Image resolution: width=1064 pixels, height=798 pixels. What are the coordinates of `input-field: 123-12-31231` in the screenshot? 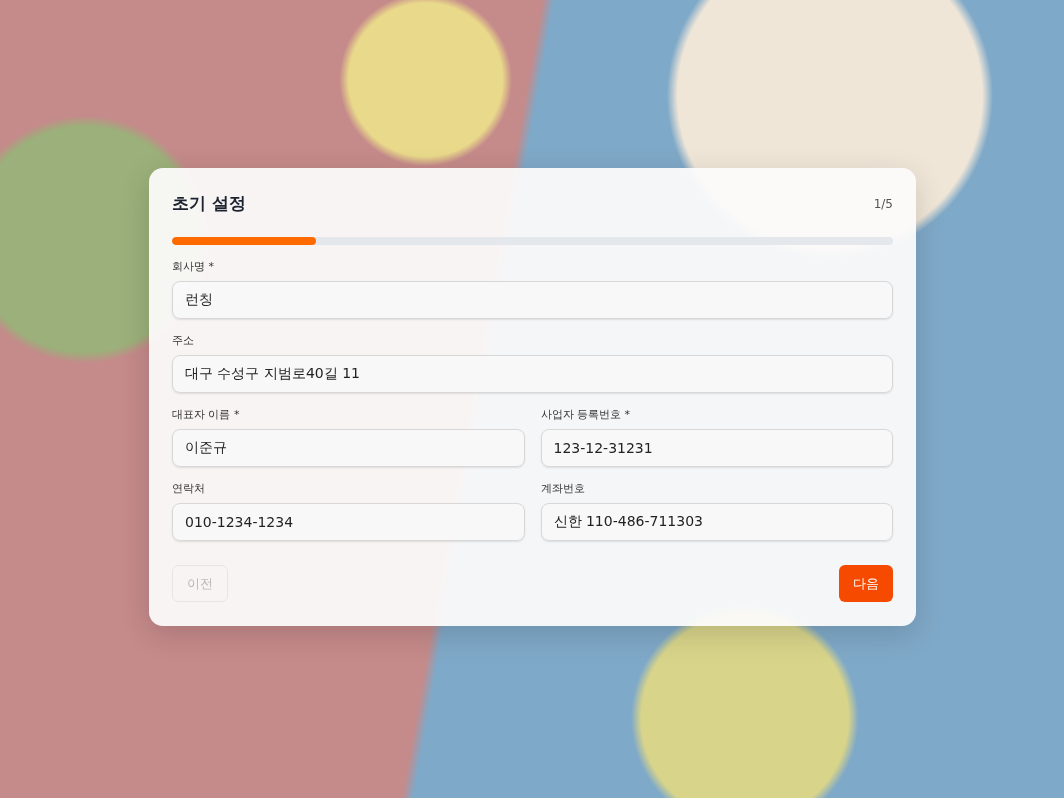 It's located at (716, 448).